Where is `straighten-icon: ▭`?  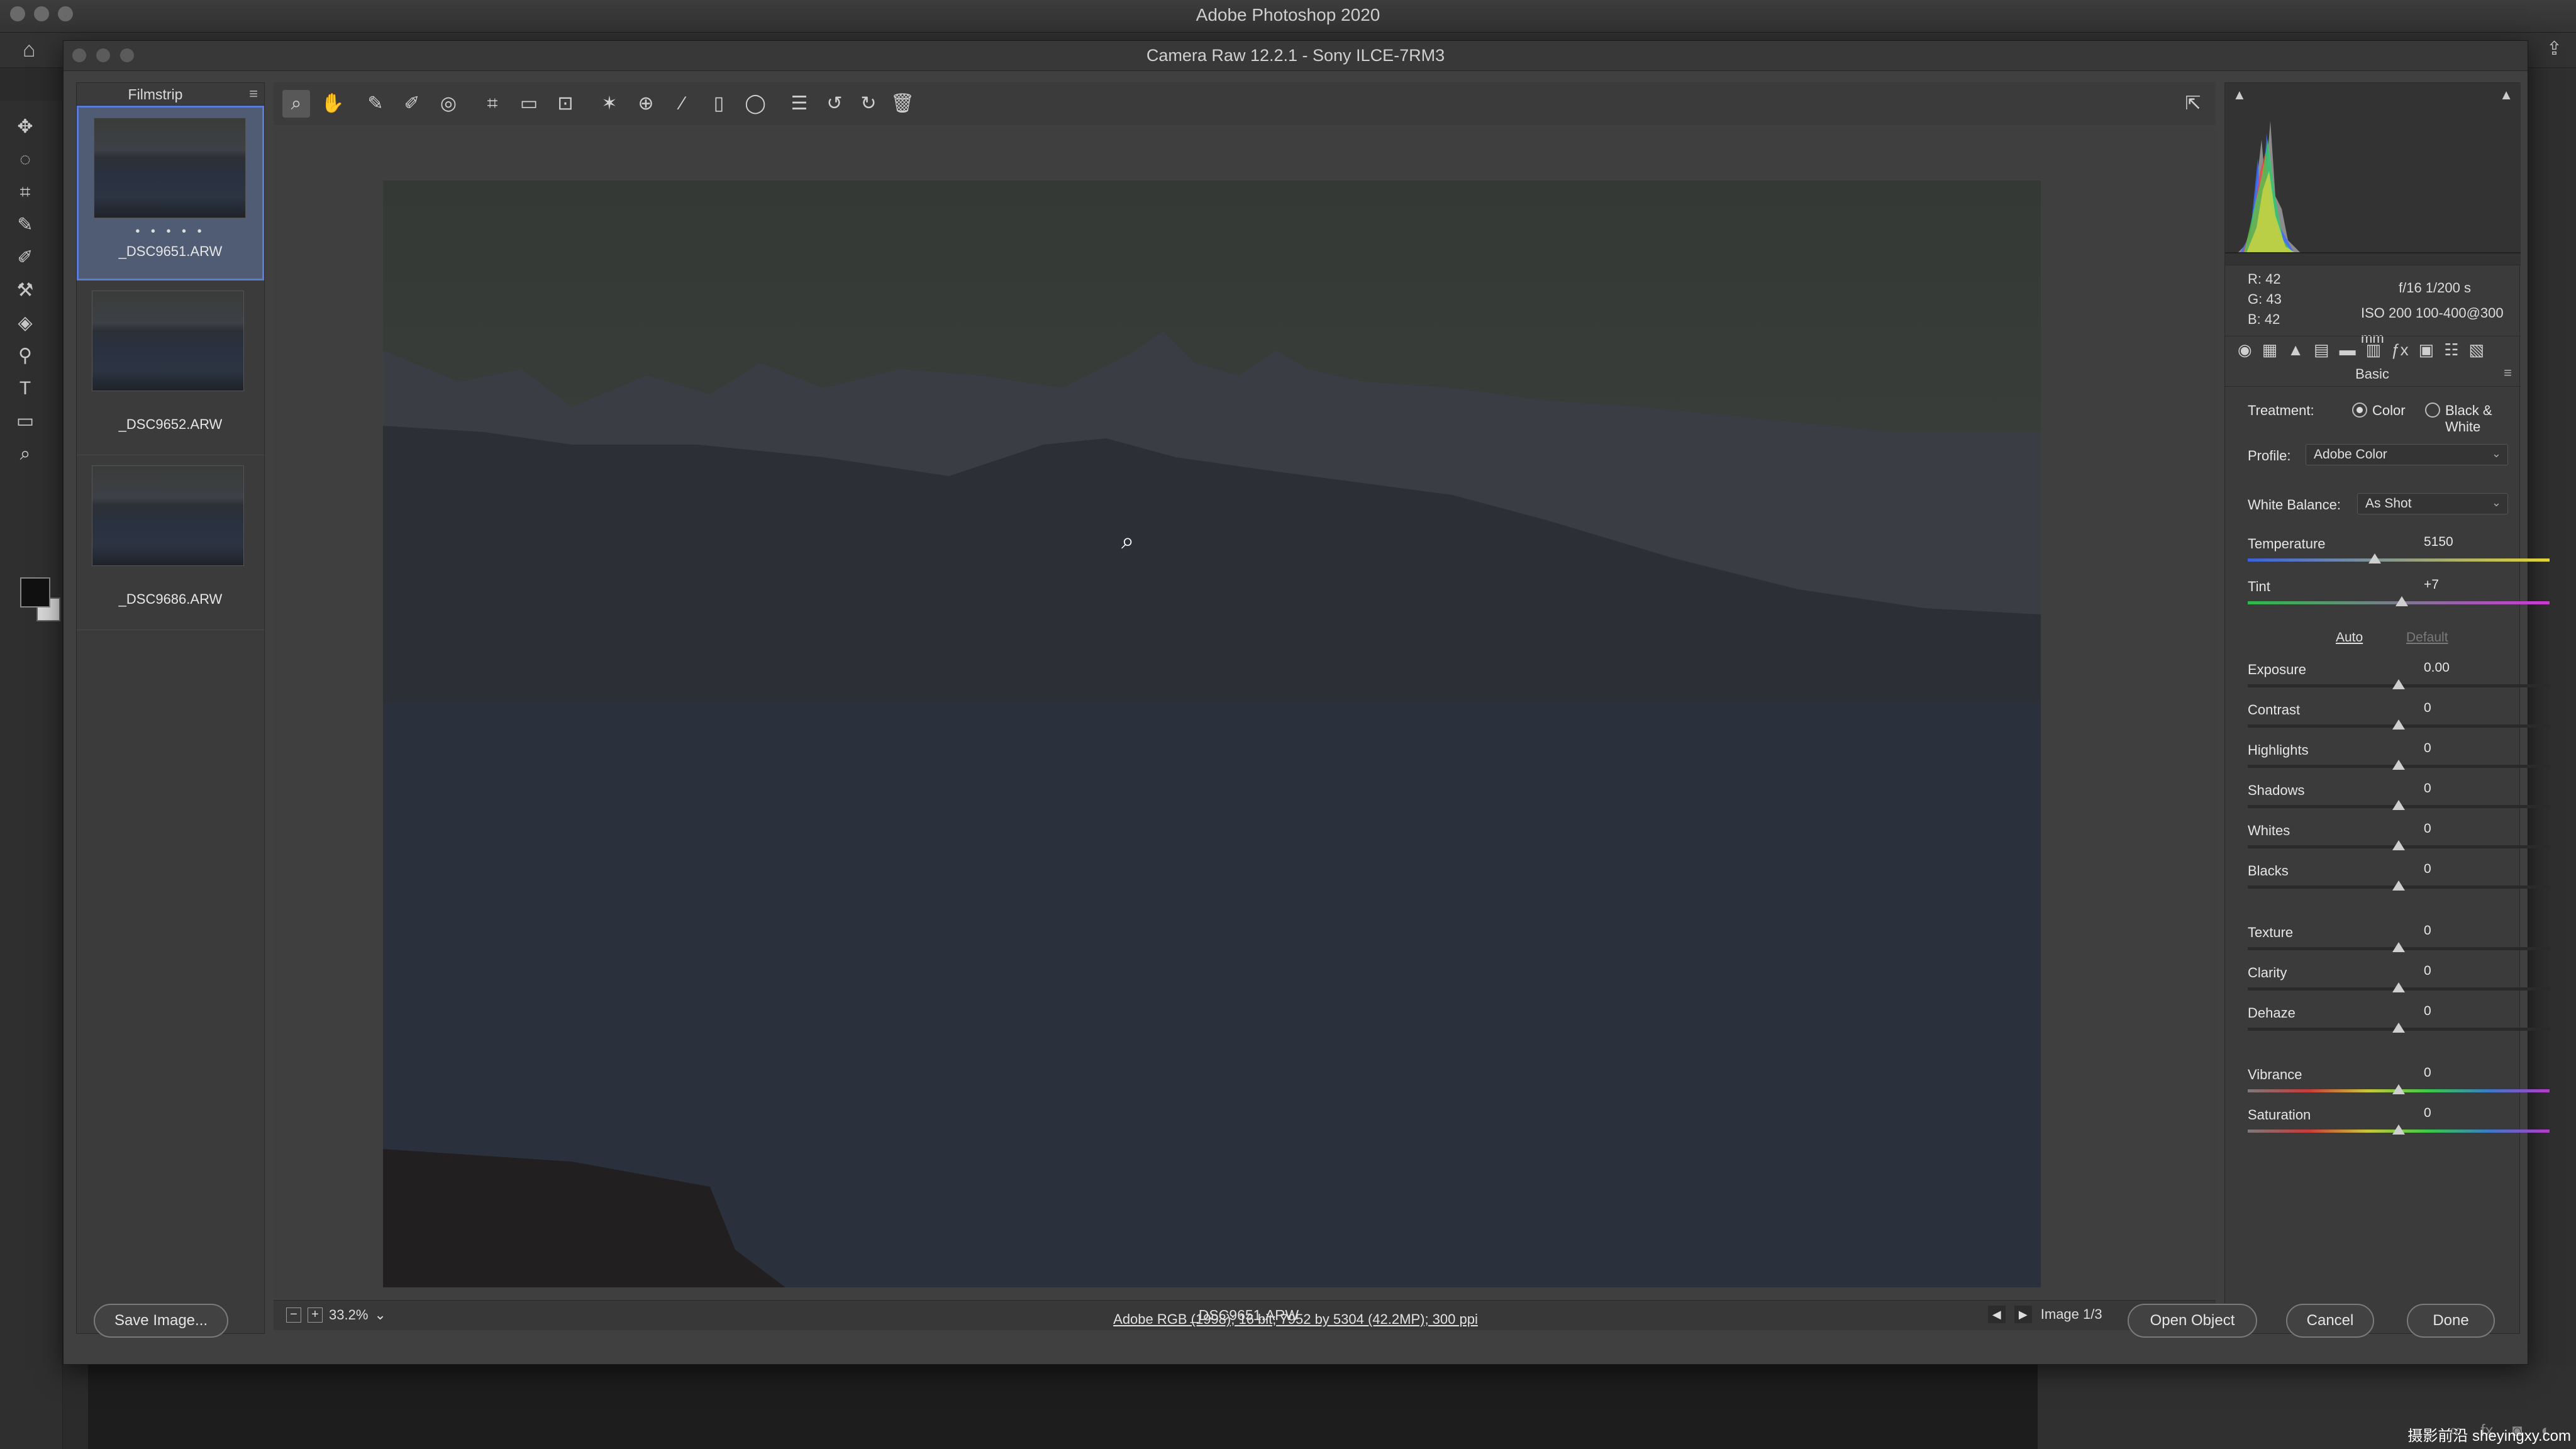
straighten-icon: ▭ is located at coordinates (529, 104).